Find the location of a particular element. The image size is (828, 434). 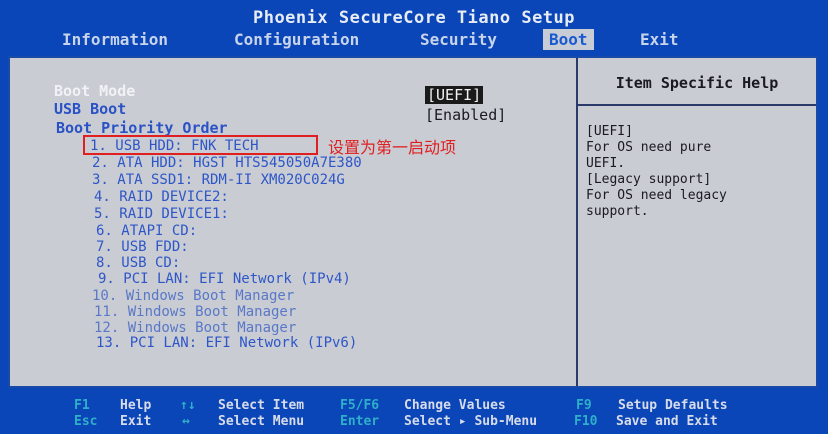

boot-order-item: 11. Windows Boot Manager is located at coordinates (195, 312).